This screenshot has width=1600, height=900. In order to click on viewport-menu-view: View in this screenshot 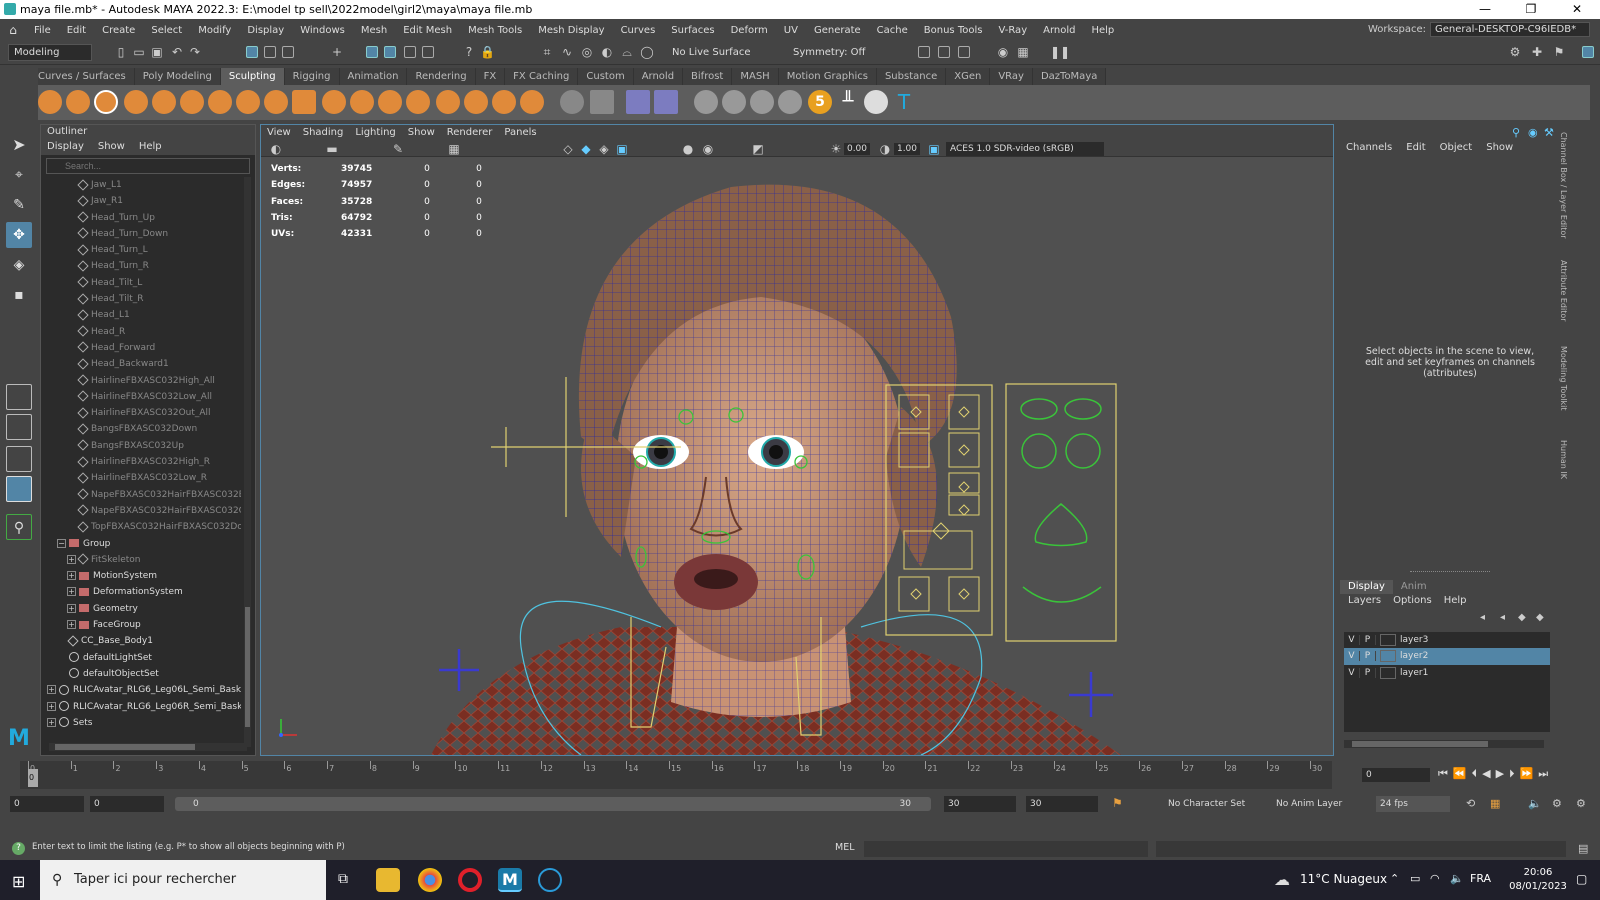, I will do `click(279, 133)`.